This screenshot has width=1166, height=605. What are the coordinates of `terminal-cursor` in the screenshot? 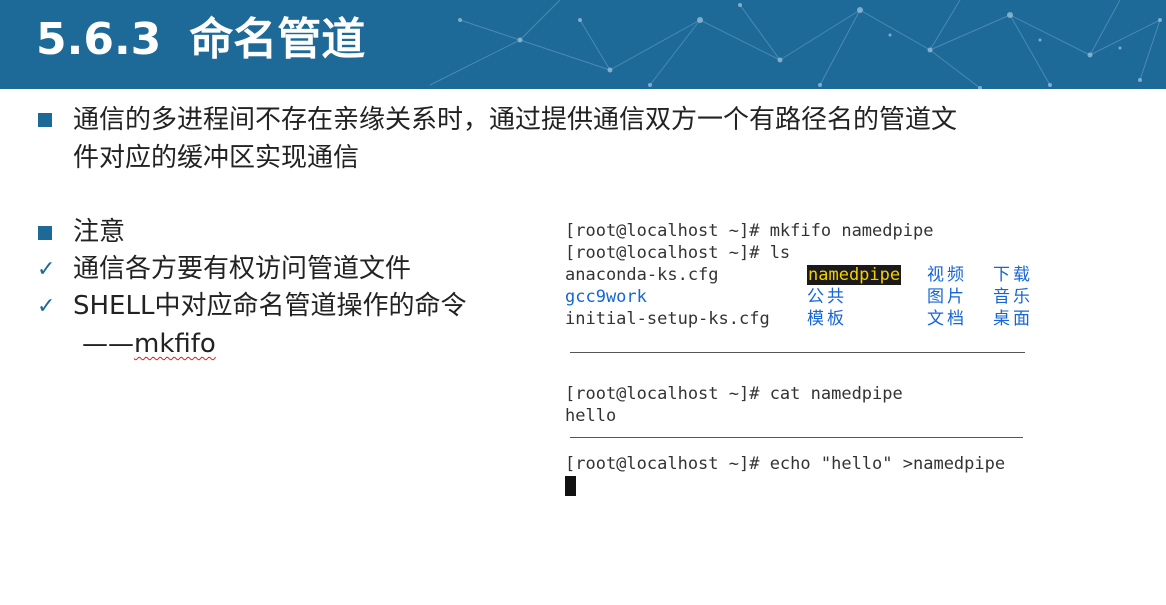 It's located at (570, 486).